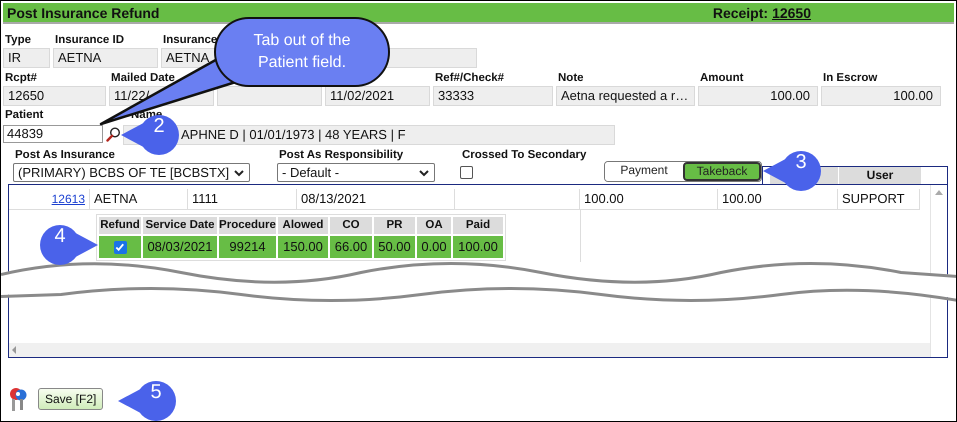 The width and height of the screenshot is (957, 422). Describe the element at coordinates (83, 12) in the screenshot. I see `window-title: Post Insurance Refund` at that location.